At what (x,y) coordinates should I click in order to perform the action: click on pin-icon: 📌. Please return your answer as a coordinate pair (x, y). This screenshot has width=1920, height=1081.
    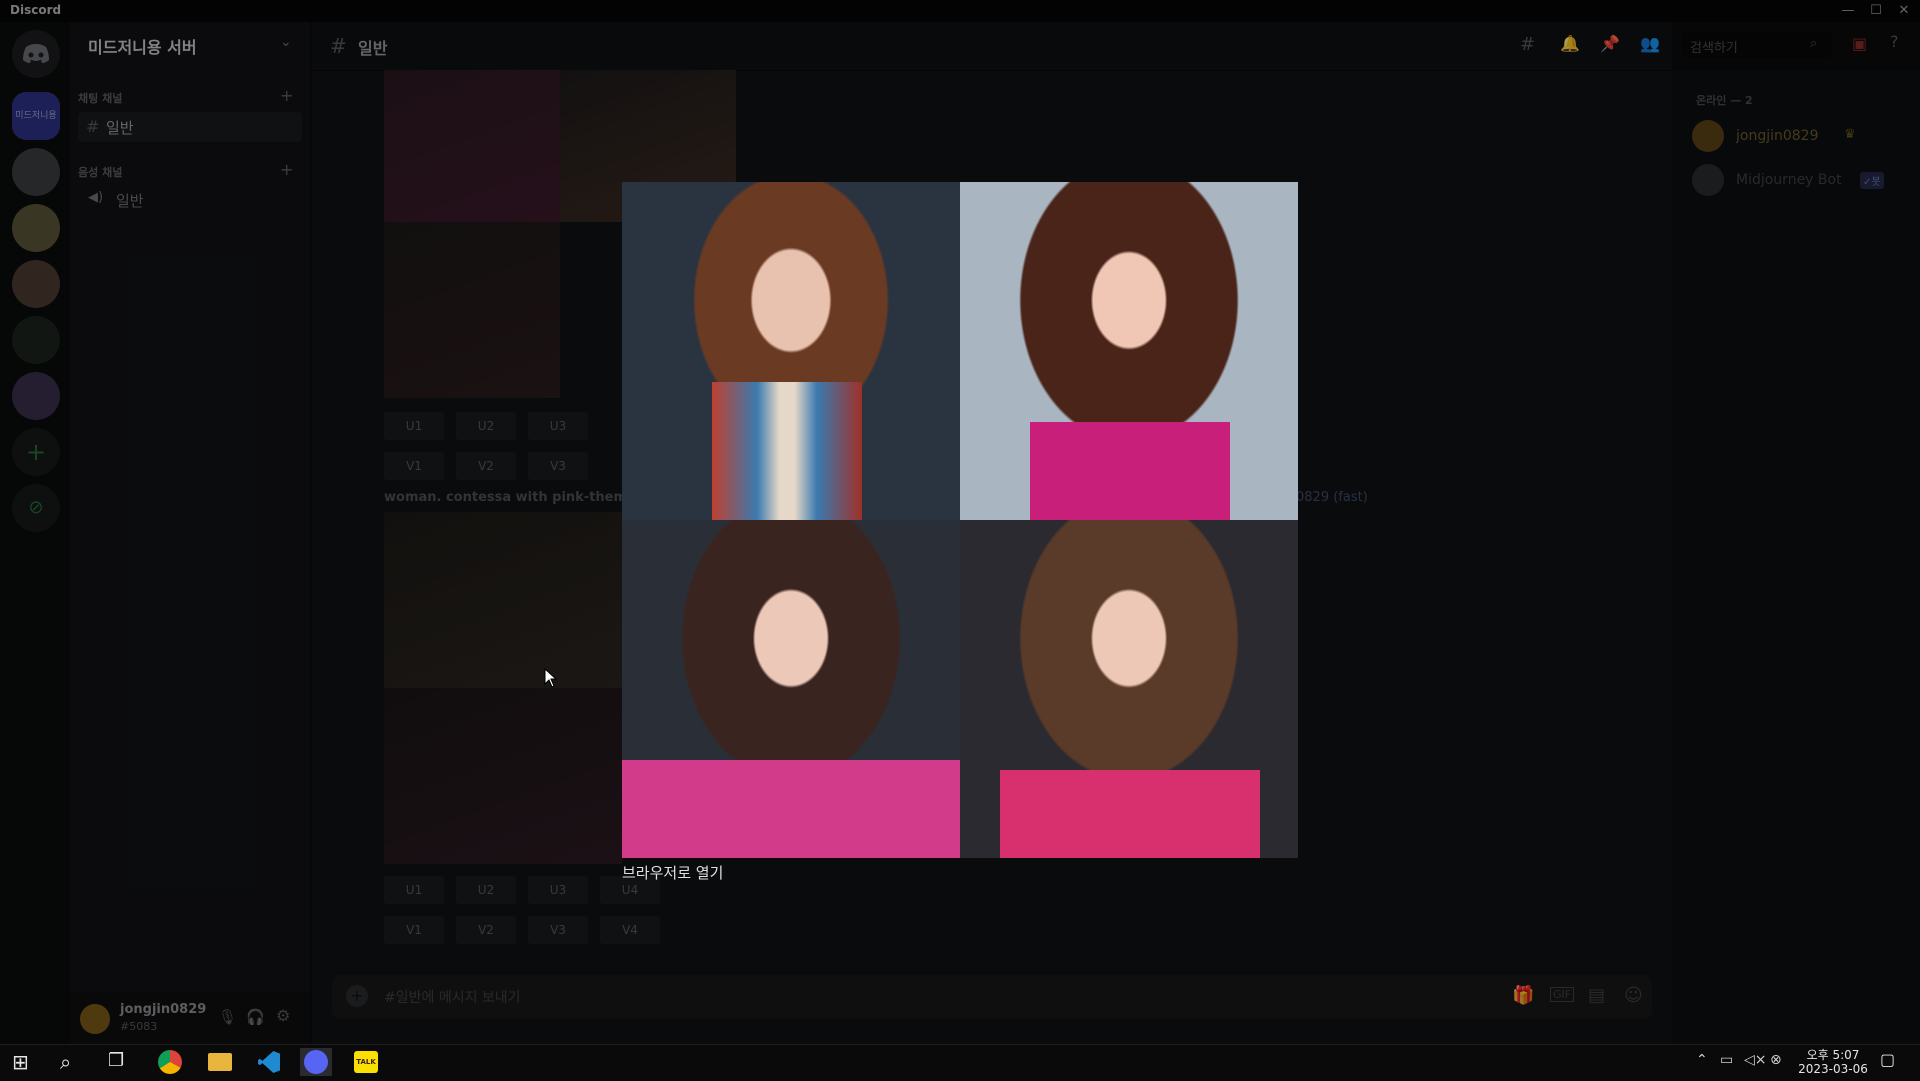
    Looking at the image, I should click on (1610, 43).